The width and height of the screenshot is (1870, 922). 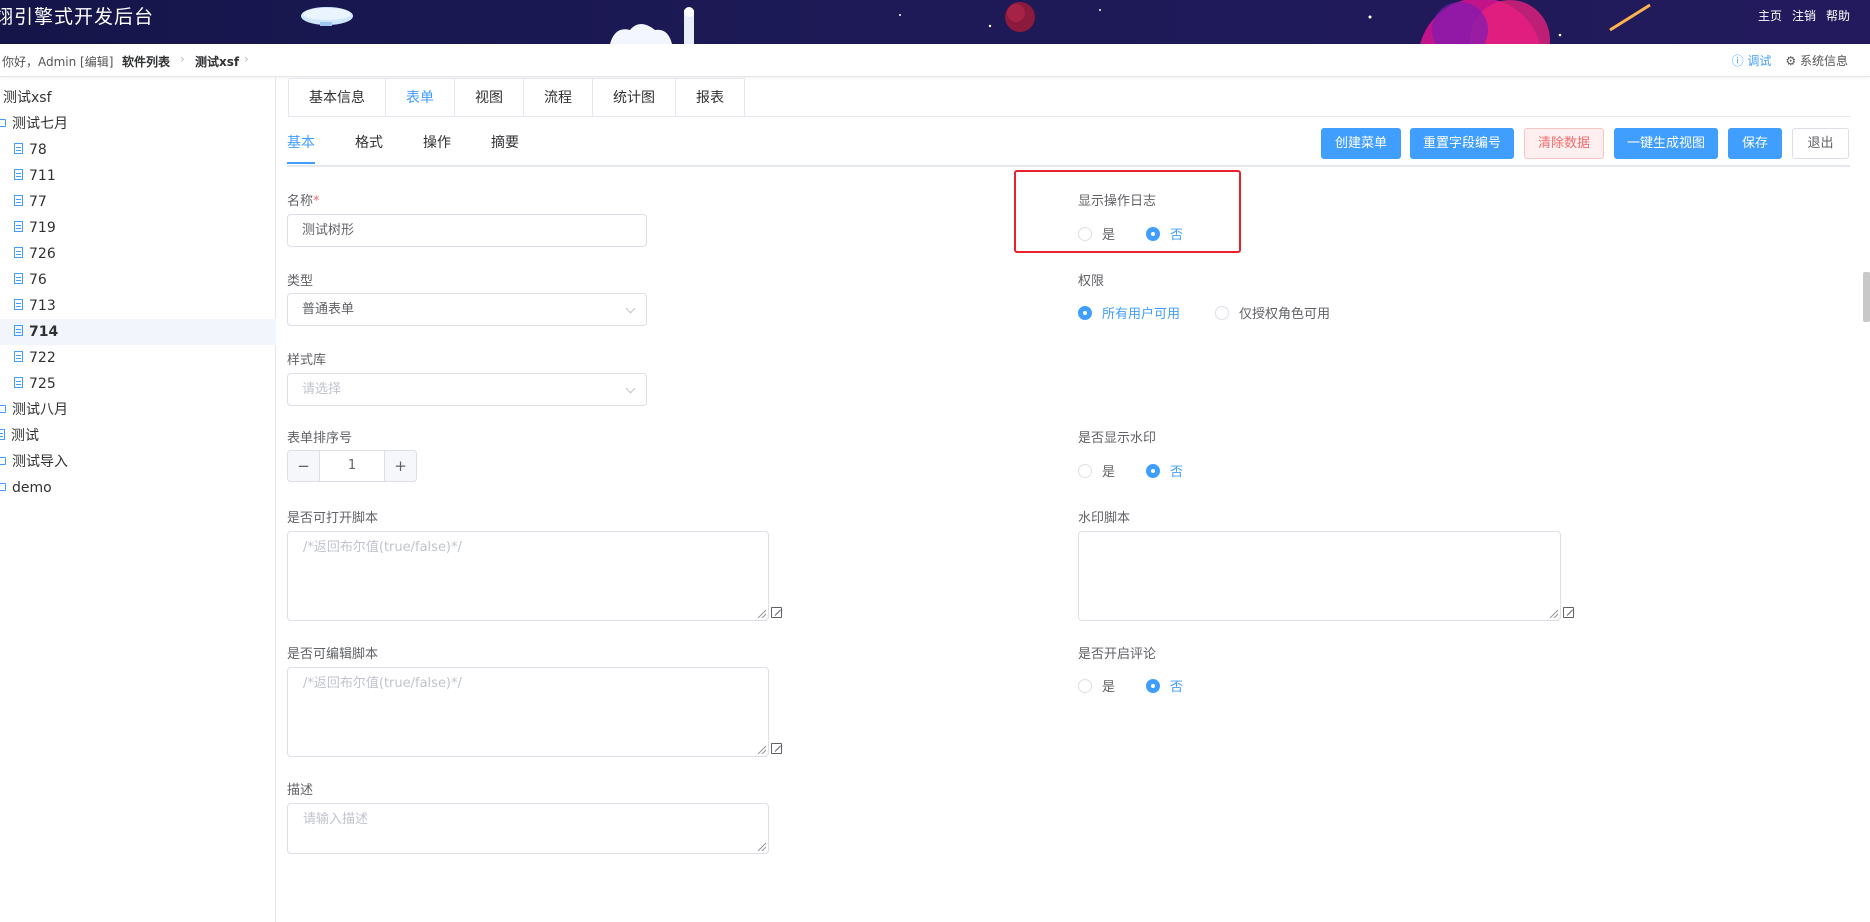 I want to click on form-order-value: 1, so click(x=352, y=466).